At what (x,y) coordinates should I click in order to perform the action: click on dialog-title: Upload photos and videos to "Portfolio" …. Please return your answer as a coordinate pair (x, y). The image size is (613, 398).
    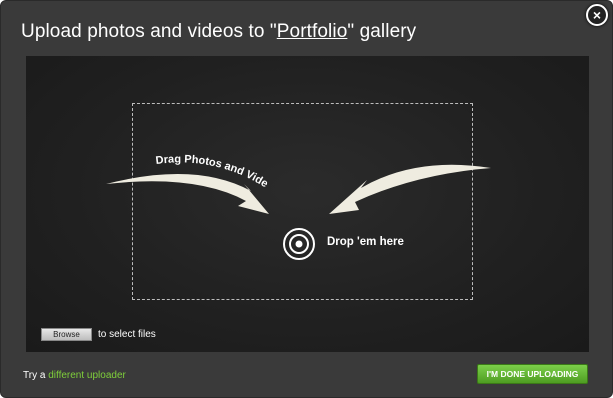
    Looking at the image, I should click on (218, 32).